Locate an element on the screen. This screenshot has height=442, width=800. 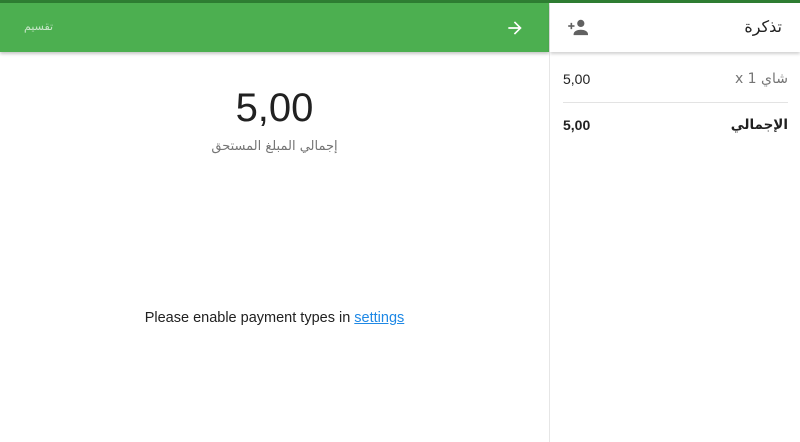
amount-due: 5,00 is located at coordinates (274, 108).